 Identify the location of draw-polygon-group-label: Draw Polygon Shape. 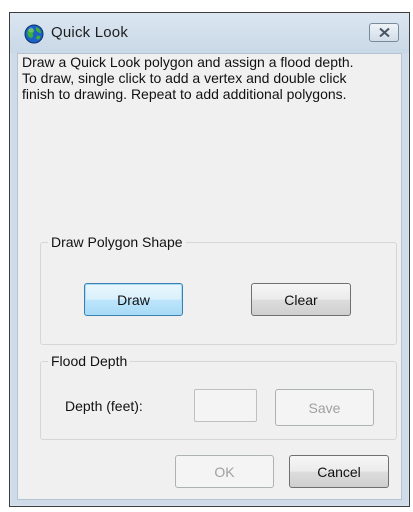
(117, 242).